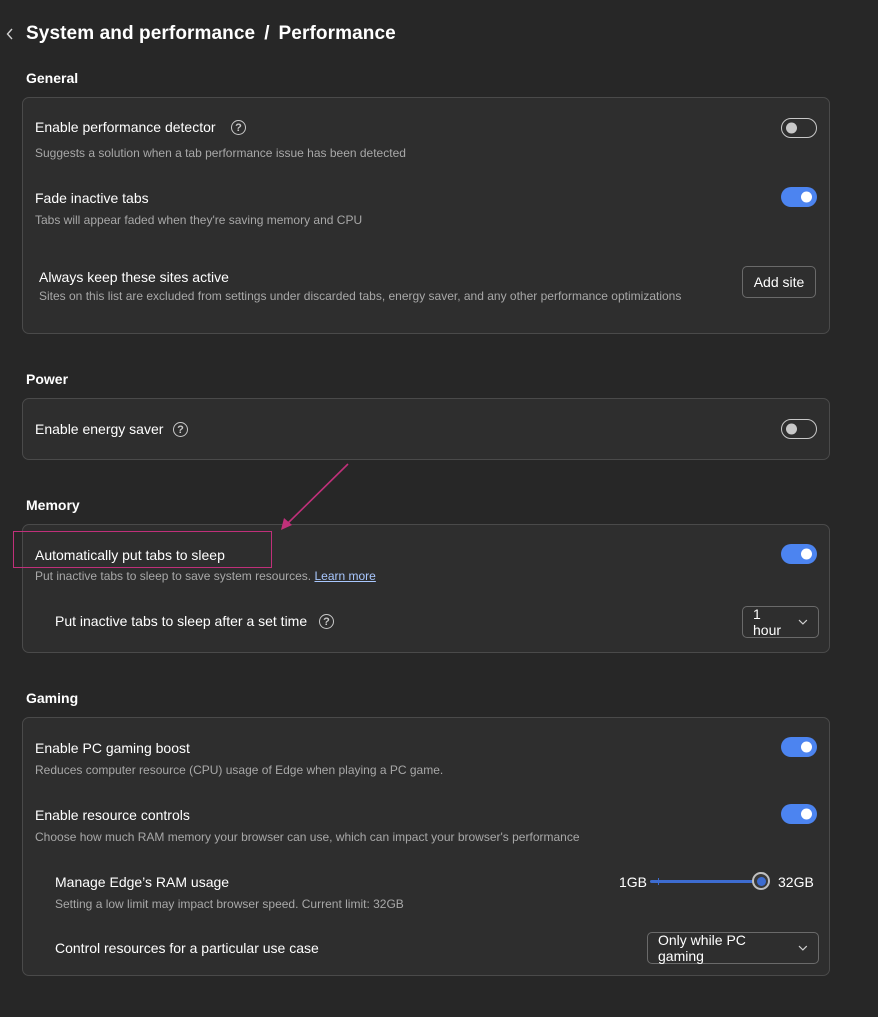 The image size is (878, 1017). I want to click on ram-slider-tick, so click(658, 881).